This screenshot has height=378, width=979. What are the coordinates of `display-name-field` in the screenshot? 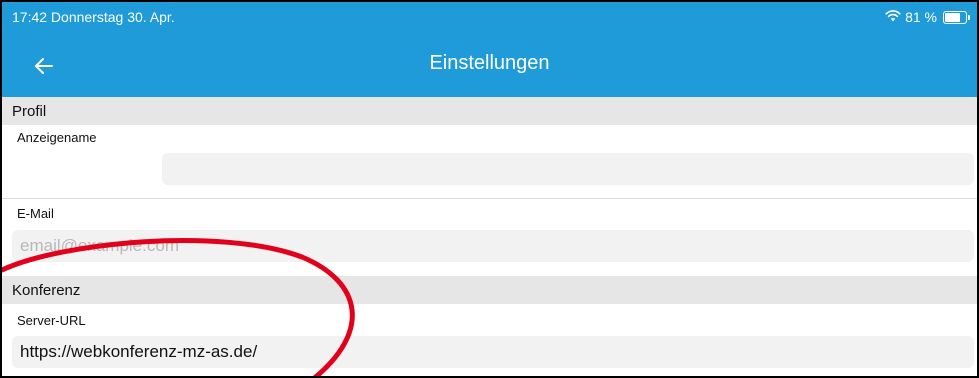 It's located at (568, 169).